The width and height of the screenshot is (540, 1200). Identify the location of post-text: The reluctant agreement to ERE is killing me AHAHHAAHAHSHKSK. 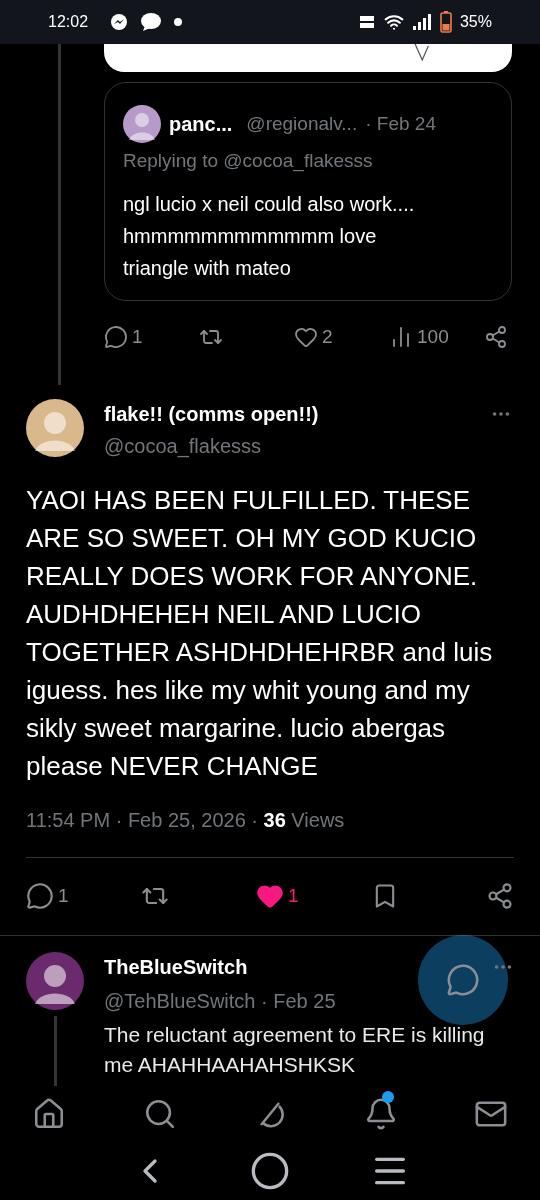
(295, 1049).